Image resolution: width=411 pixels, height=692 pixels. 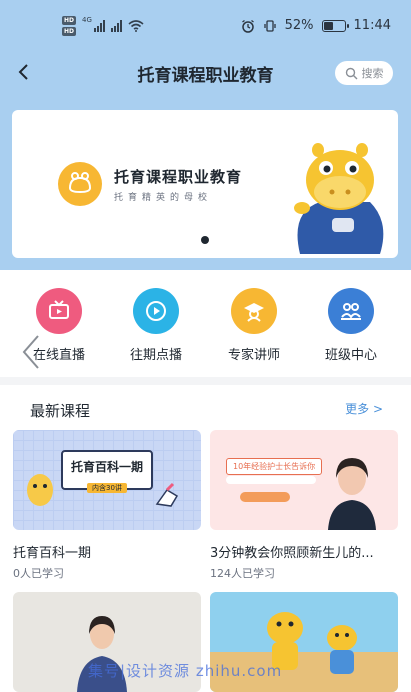 I want to click on watermark-text: 集号|设计资源 zhihu.com, so click(x=185, y=671).